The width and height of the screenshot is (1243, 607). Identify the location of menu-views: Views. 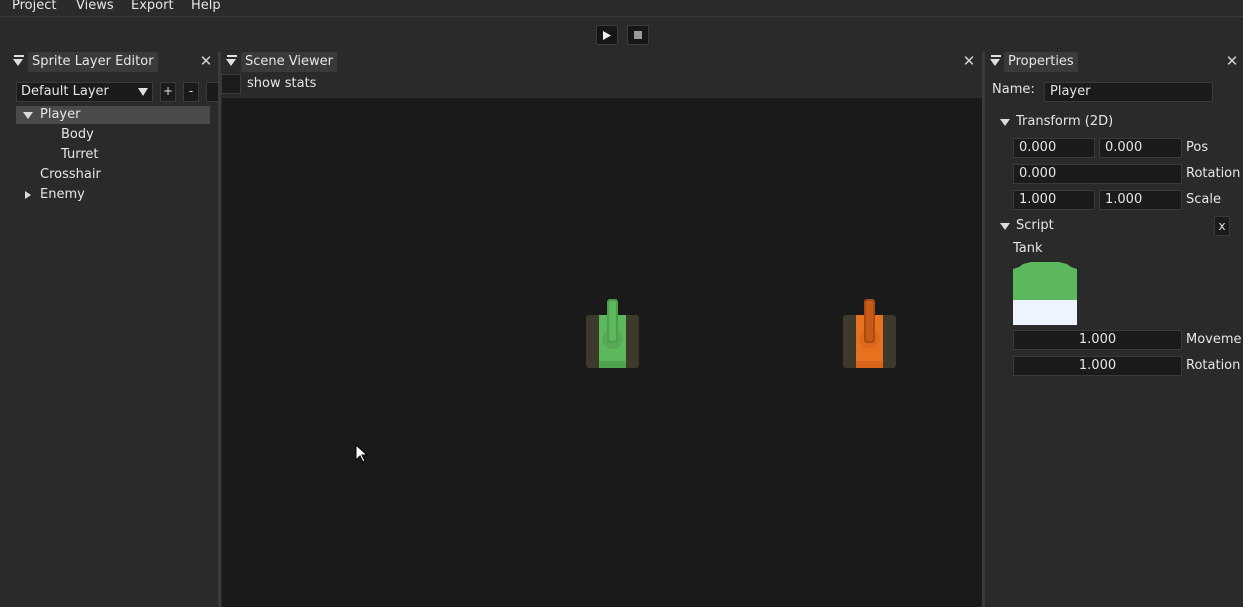
(95, 6).